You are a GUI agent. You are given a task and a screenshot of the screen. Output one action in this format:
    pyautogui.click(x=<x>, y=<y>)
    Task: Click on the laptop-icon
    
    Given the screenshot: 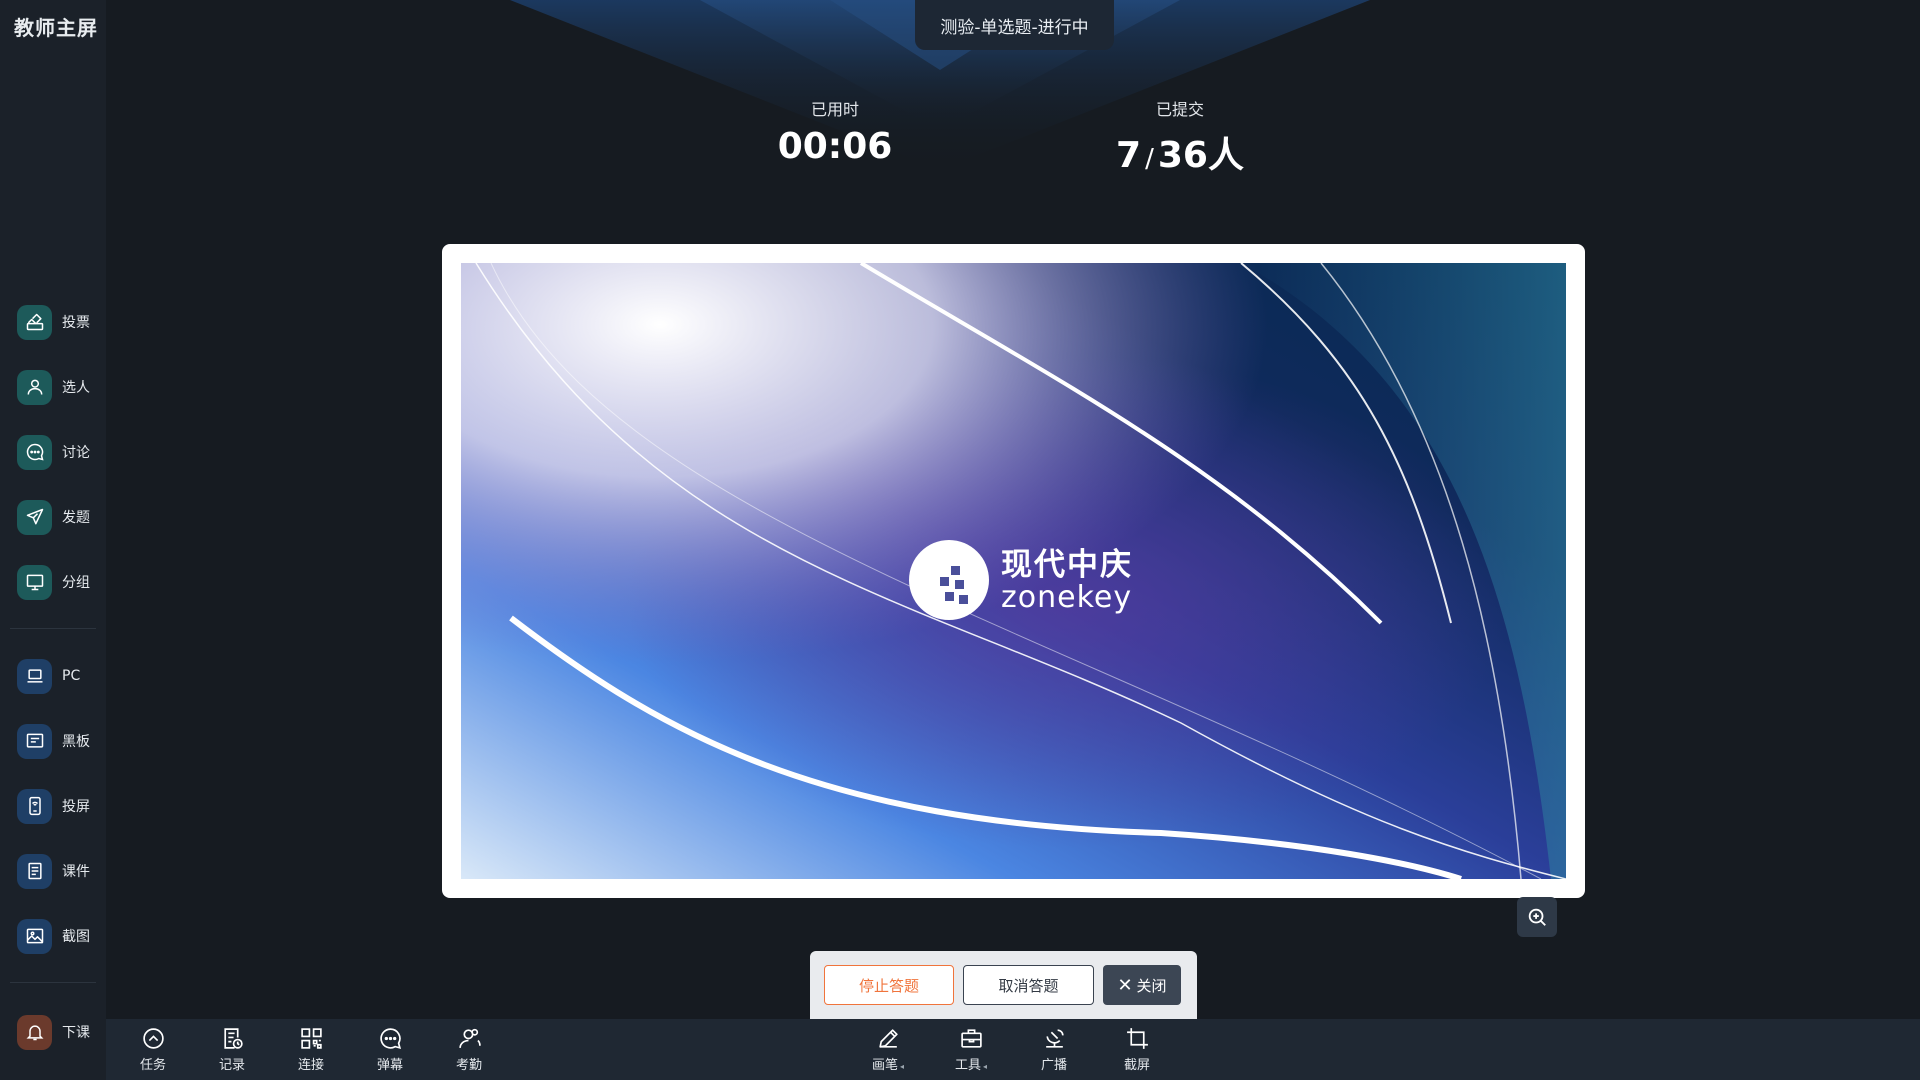 What is the action you would take?
    pyautogui.click(x=34, y=676)
    